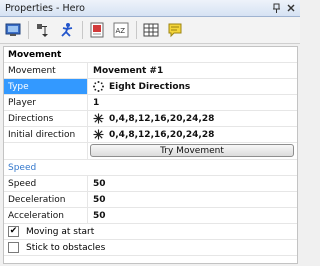  I want to click on property-label: Deceleration, so click(46, 199).